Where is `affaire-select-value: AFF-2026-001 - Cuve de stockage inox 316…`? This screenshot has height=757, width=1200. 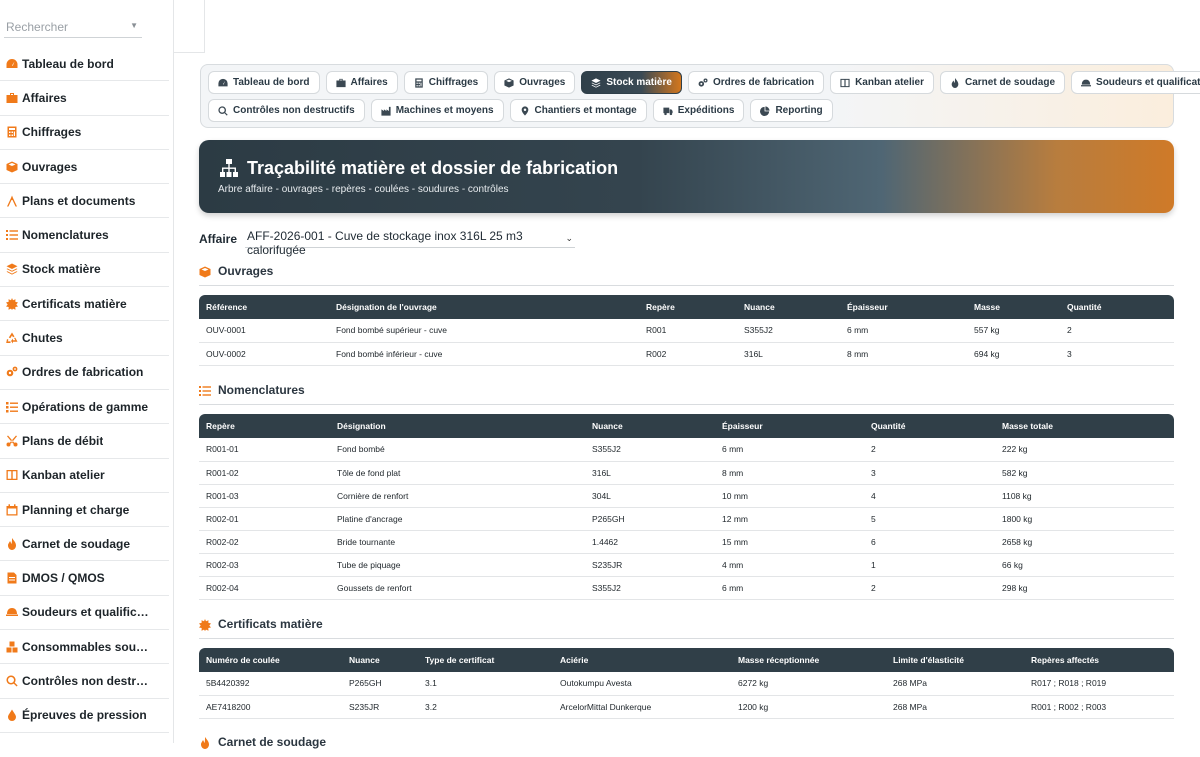 affaire-select-value: AFF-2026-001 - Cuve de stockage inox 316… is located at coordinates (385, 243).